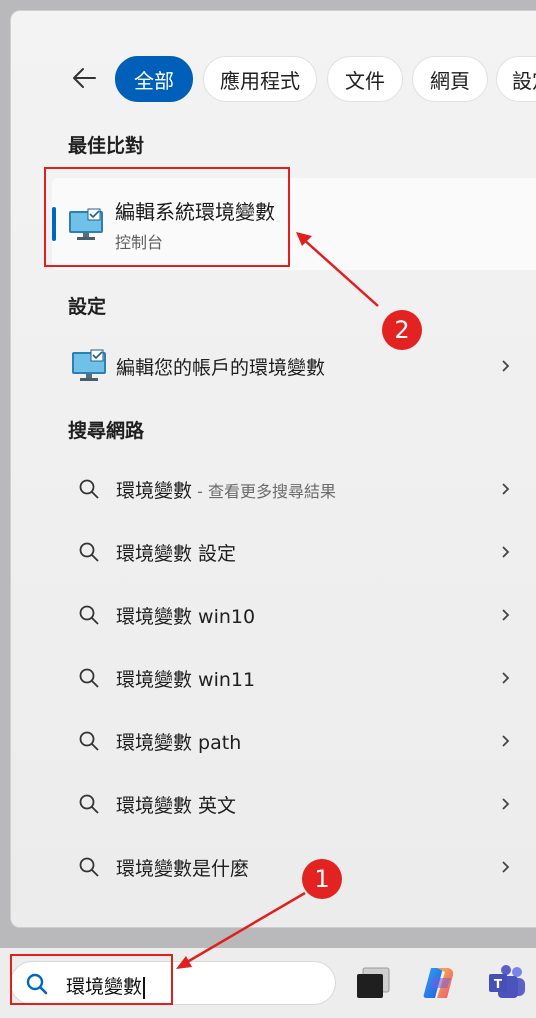 The width and height of the screenshot is (536, 1018). I want to click on settings-result-label: 編輯您的帳戶的環境變數, so click(221, 367).